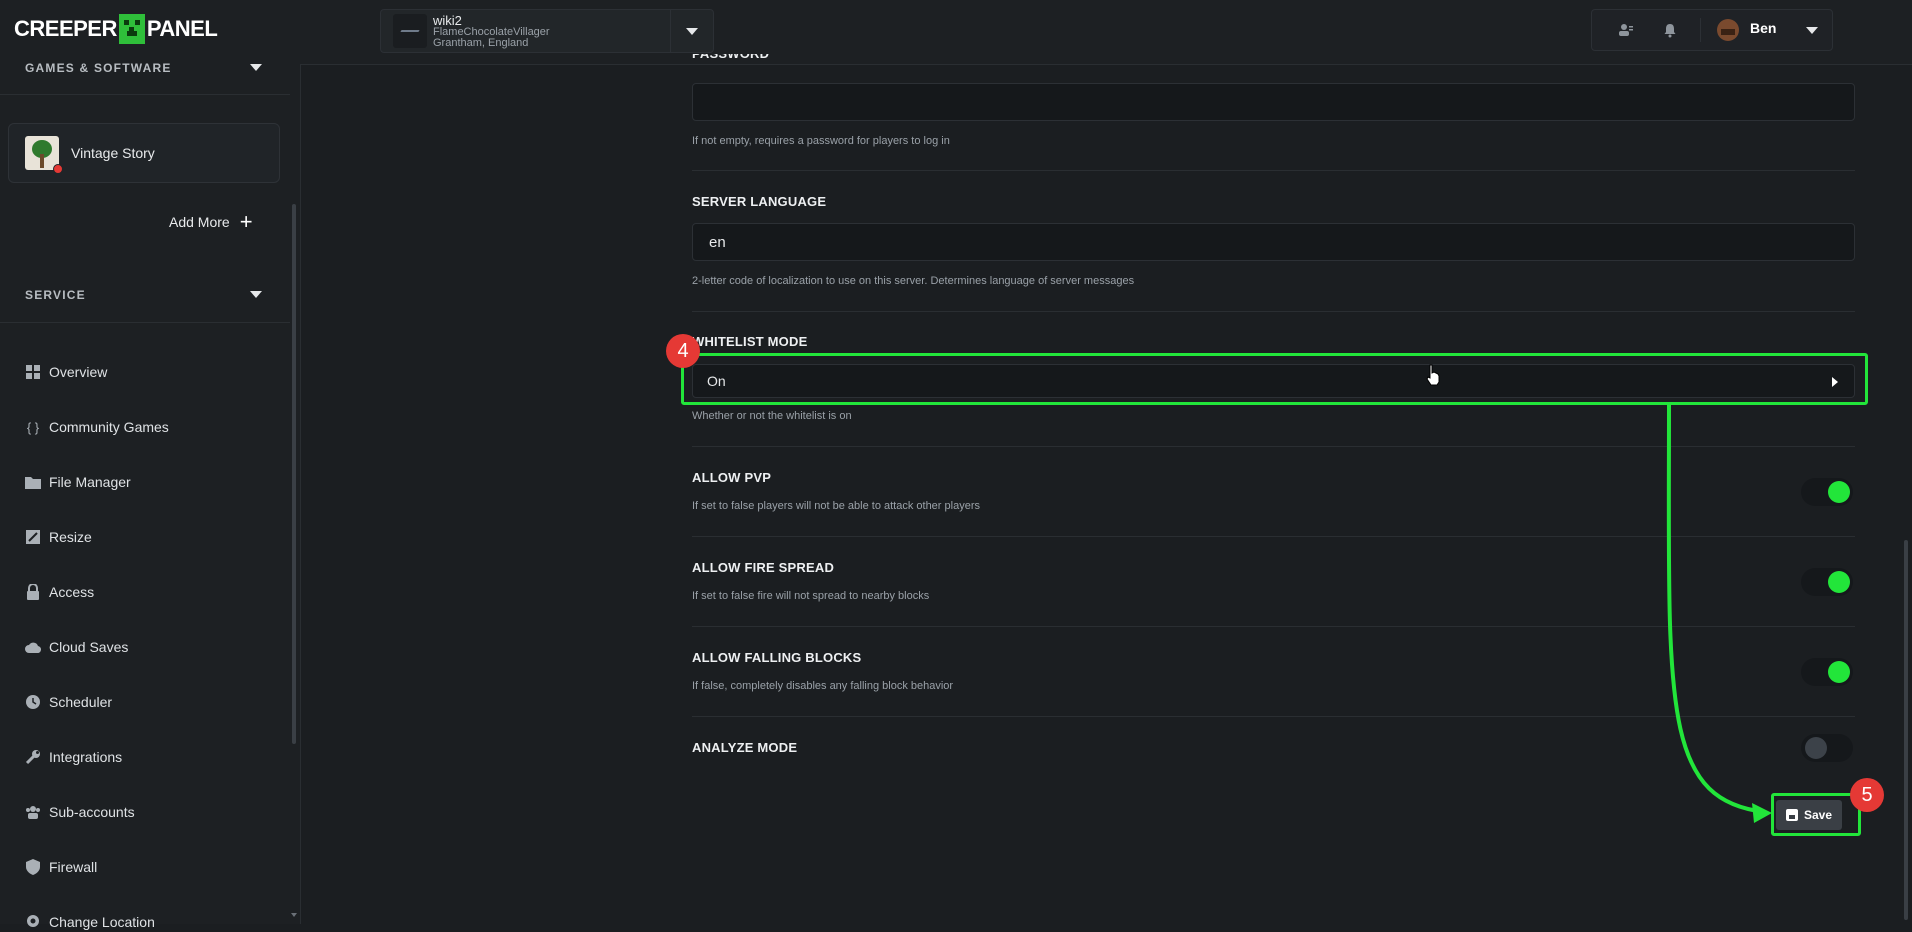 The height and width of the screenshot is (932, 1912). Describe the element at coordinates (1867, 795) in the screenshot. I see `step-badge-5: 5` at that location.